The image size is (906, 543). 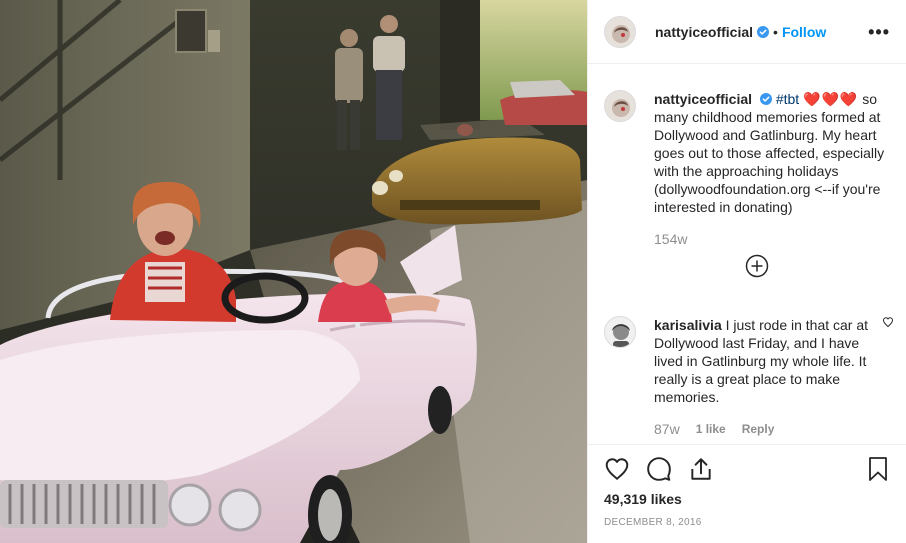 I want to click on avatar, so click(x=620, y=31).